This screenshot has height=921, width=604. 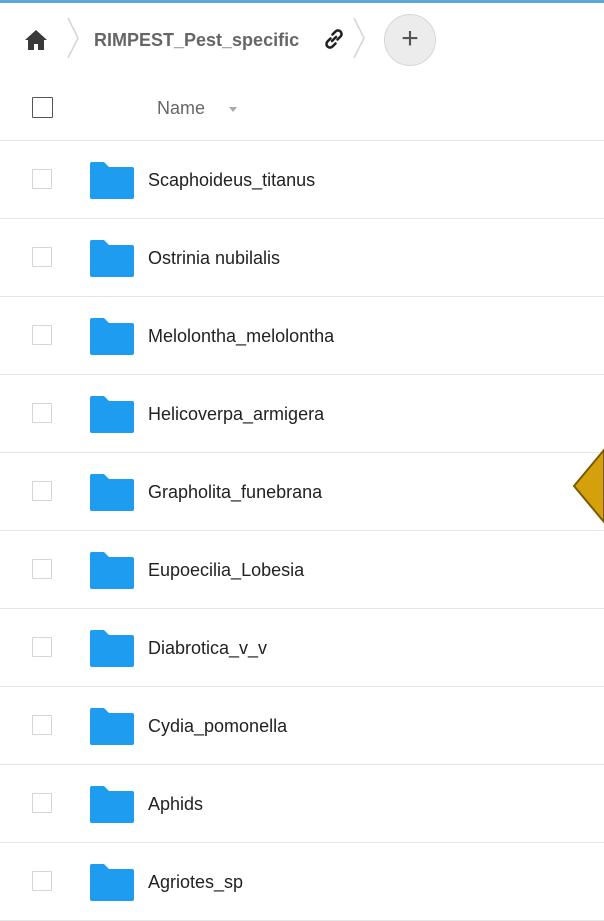 What do you see at coordinates (207, 648) in the screenshot?
I see `folder-name: Diabrotica_v_v` at bounding box center [207, 648].